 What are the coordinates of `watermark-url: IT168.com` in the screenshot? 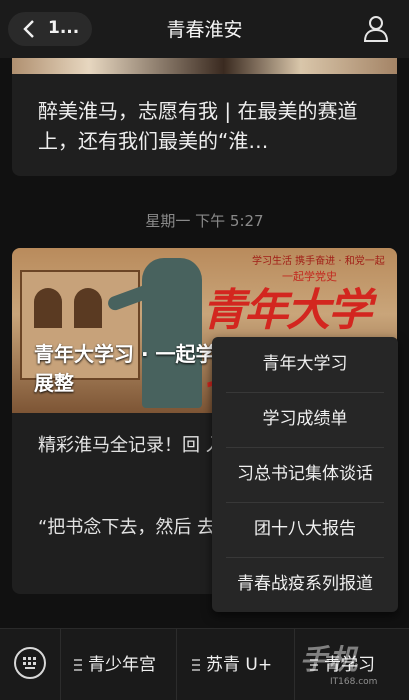 It's located at (354, 682).